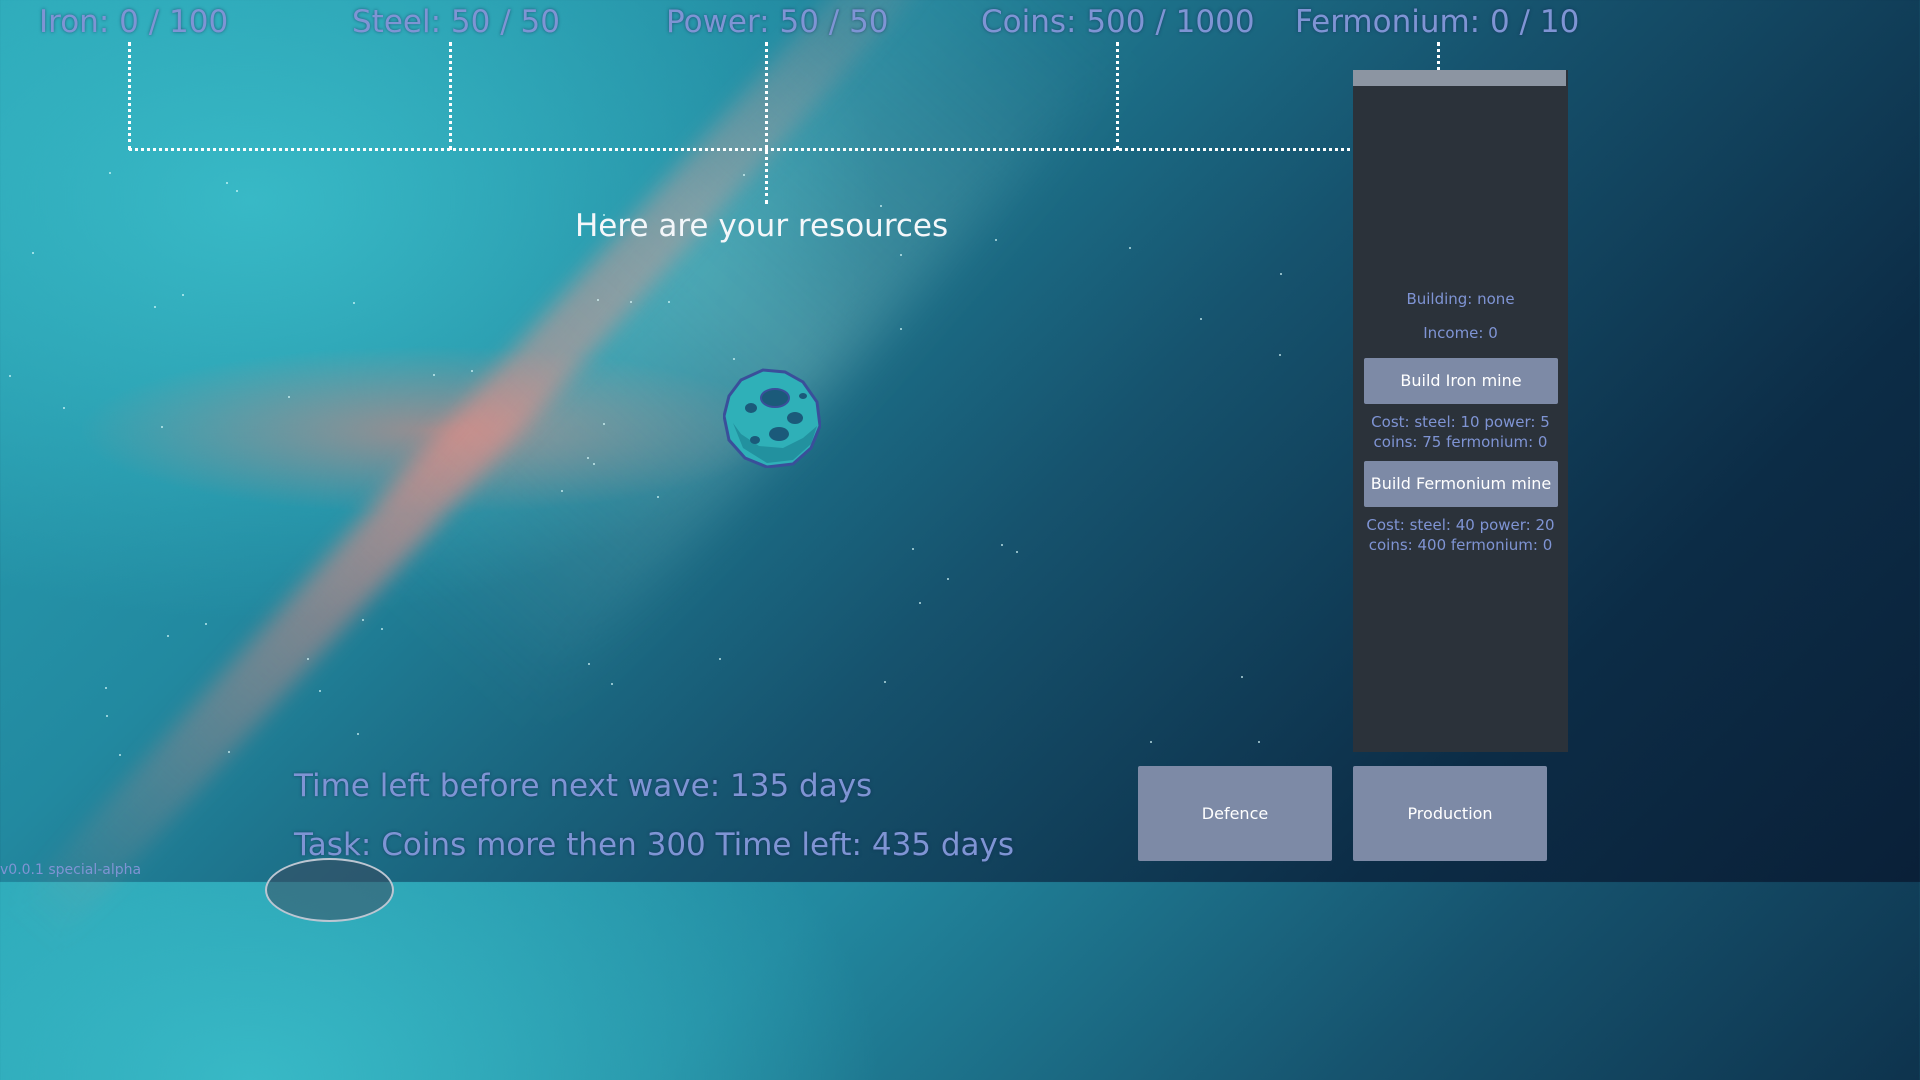  Describe the element at coordinates (583, 786) in the screenshot. I see `wave-timer: Time left before next wave: 135 days` at that location.